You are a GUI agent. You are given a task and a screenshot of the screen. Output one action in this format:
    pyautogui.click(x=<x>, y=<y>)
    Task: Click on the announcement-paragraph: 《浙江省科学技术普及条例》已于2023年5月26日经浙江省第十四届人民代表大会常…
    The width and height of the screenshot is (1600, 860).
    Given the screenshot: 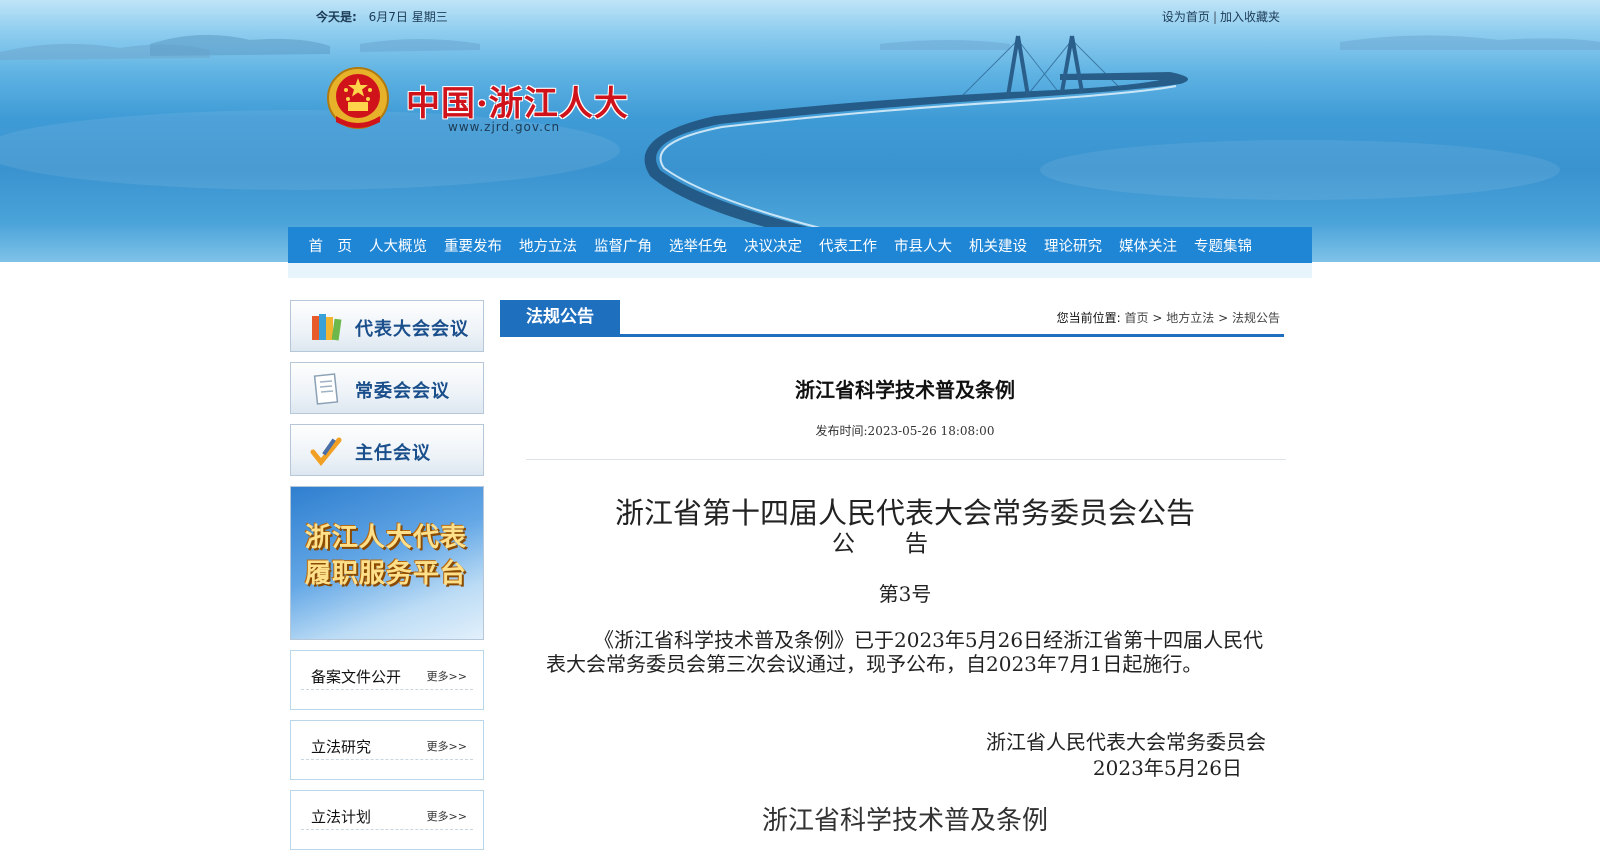 What is the action you would take?
    pyautogui.click(x=905, y=652)
    